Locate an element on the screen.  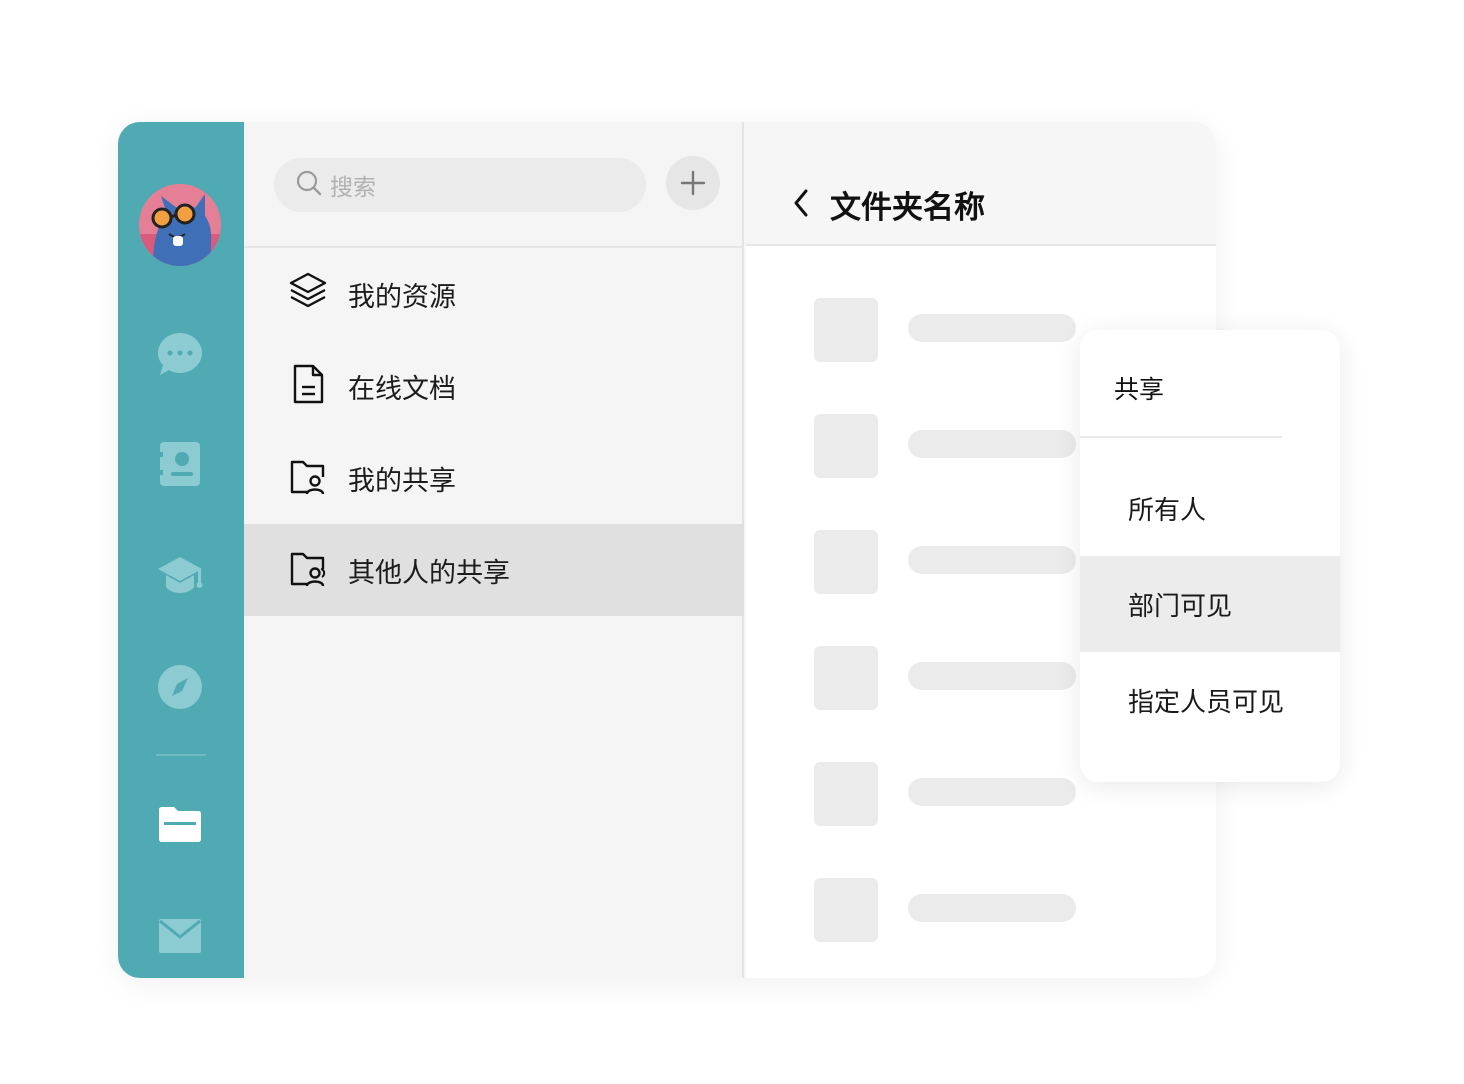
nav-item-my-resources: 我的资源 is located at coordinates (494, 294).